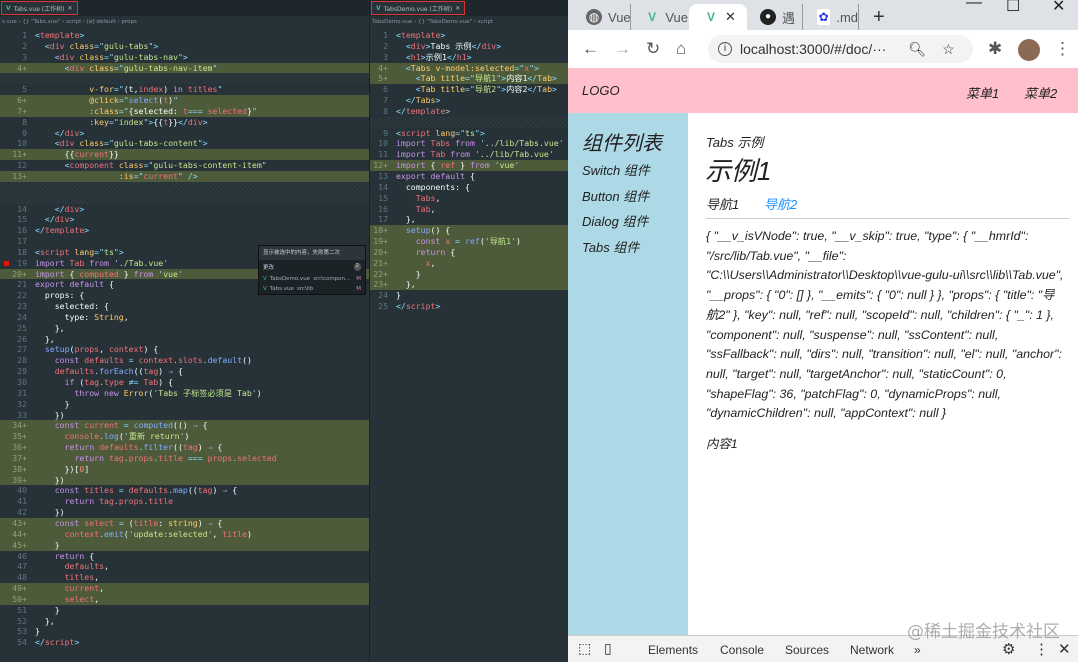  What do you see at coordinates (742, 650) in the screenshot?
I see `devtools-tab-console: Console` at bounding box center [742, 650].